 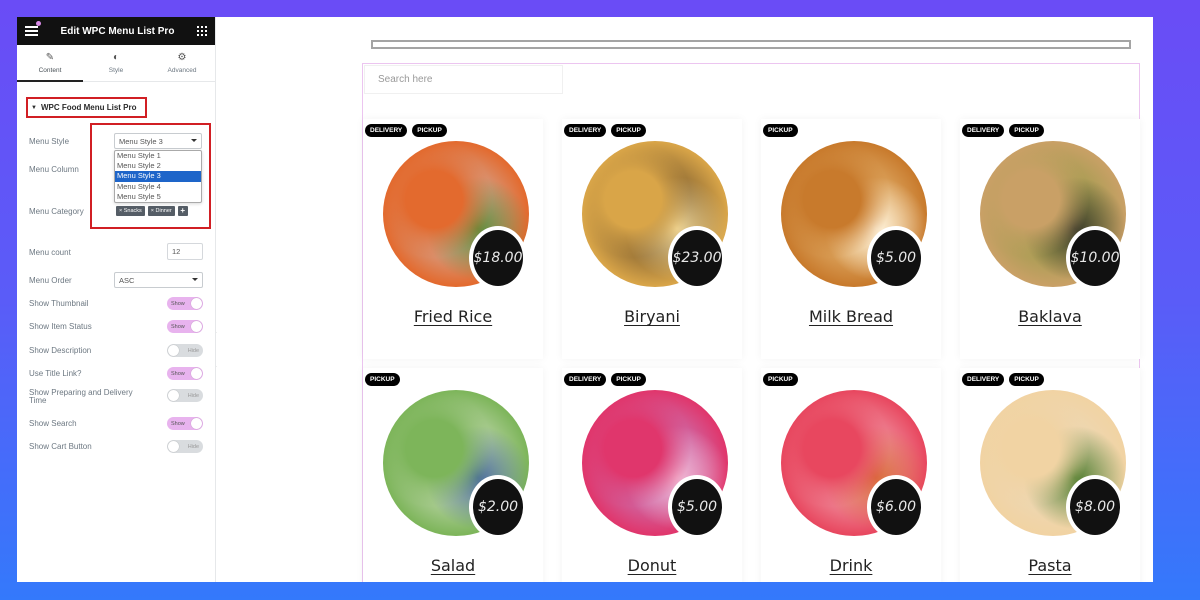 I want to click on menu-item-card: DELIVERY PICKUP $18.00 Fried Rice, so click(x=453, y=239).